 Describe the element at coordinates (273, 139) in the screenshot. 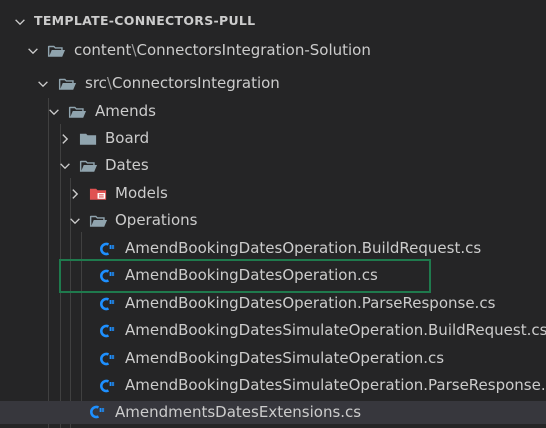

I see `tree-item-board-folder: Board` at that location.